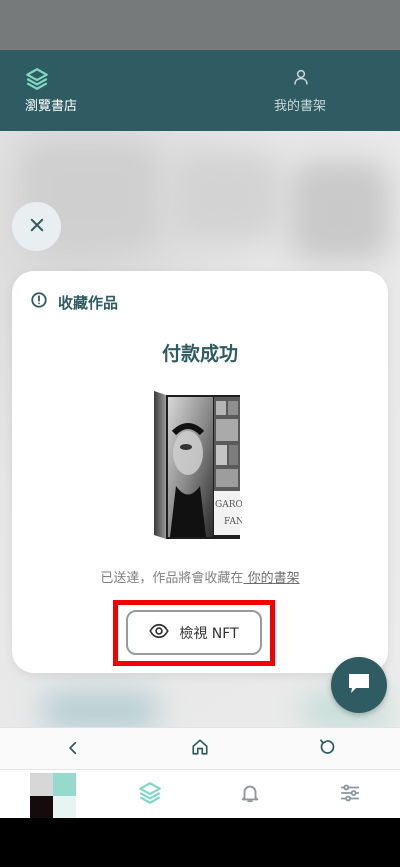 This screenshot has width=400, height=867. Describe the element at coordinates (271, 578) in the screenshot. I see `your-shelf-link: 你的書架` at that location.